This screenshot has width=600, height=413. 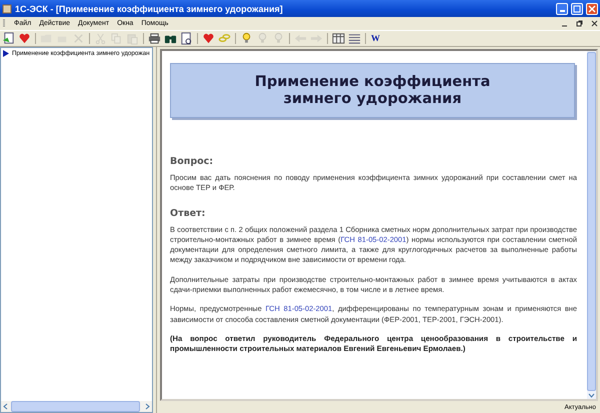 I want to click on maximize-button, so click(x=577, y=8).